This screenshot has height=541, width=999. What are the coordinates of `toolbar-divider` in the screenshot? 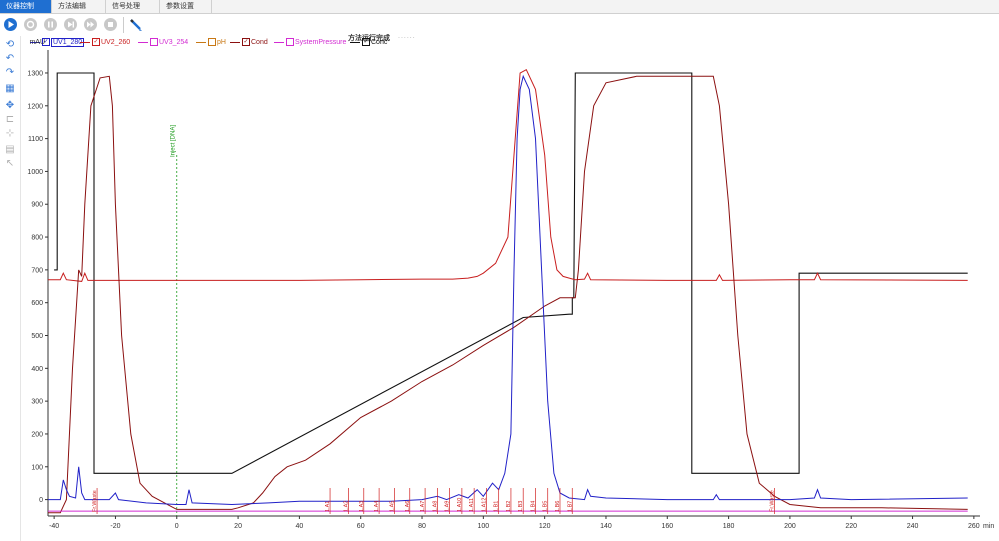 It's located at (123, 25).